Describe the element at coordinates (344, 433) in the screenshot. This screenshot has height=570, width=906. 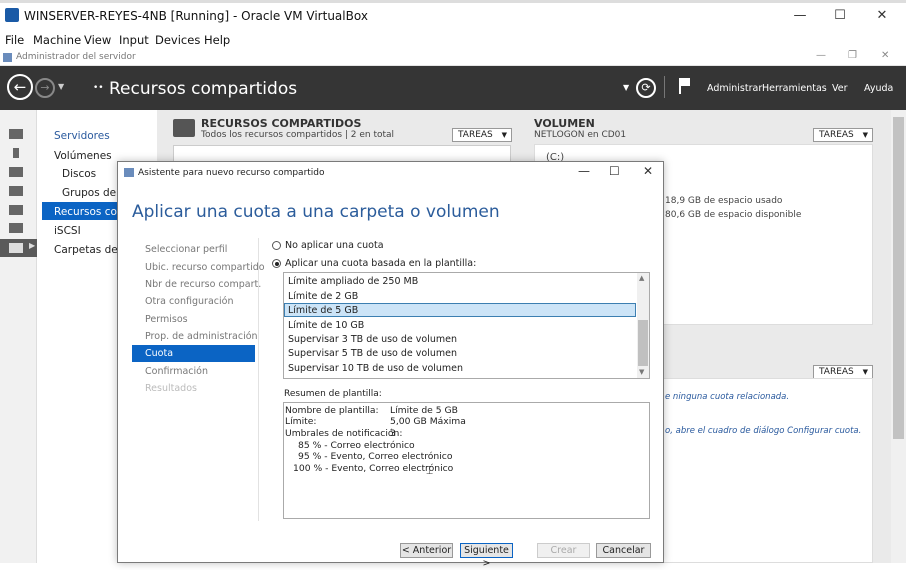
I see `summary-thresholds-label: Umbrales de notificación:` at that location.